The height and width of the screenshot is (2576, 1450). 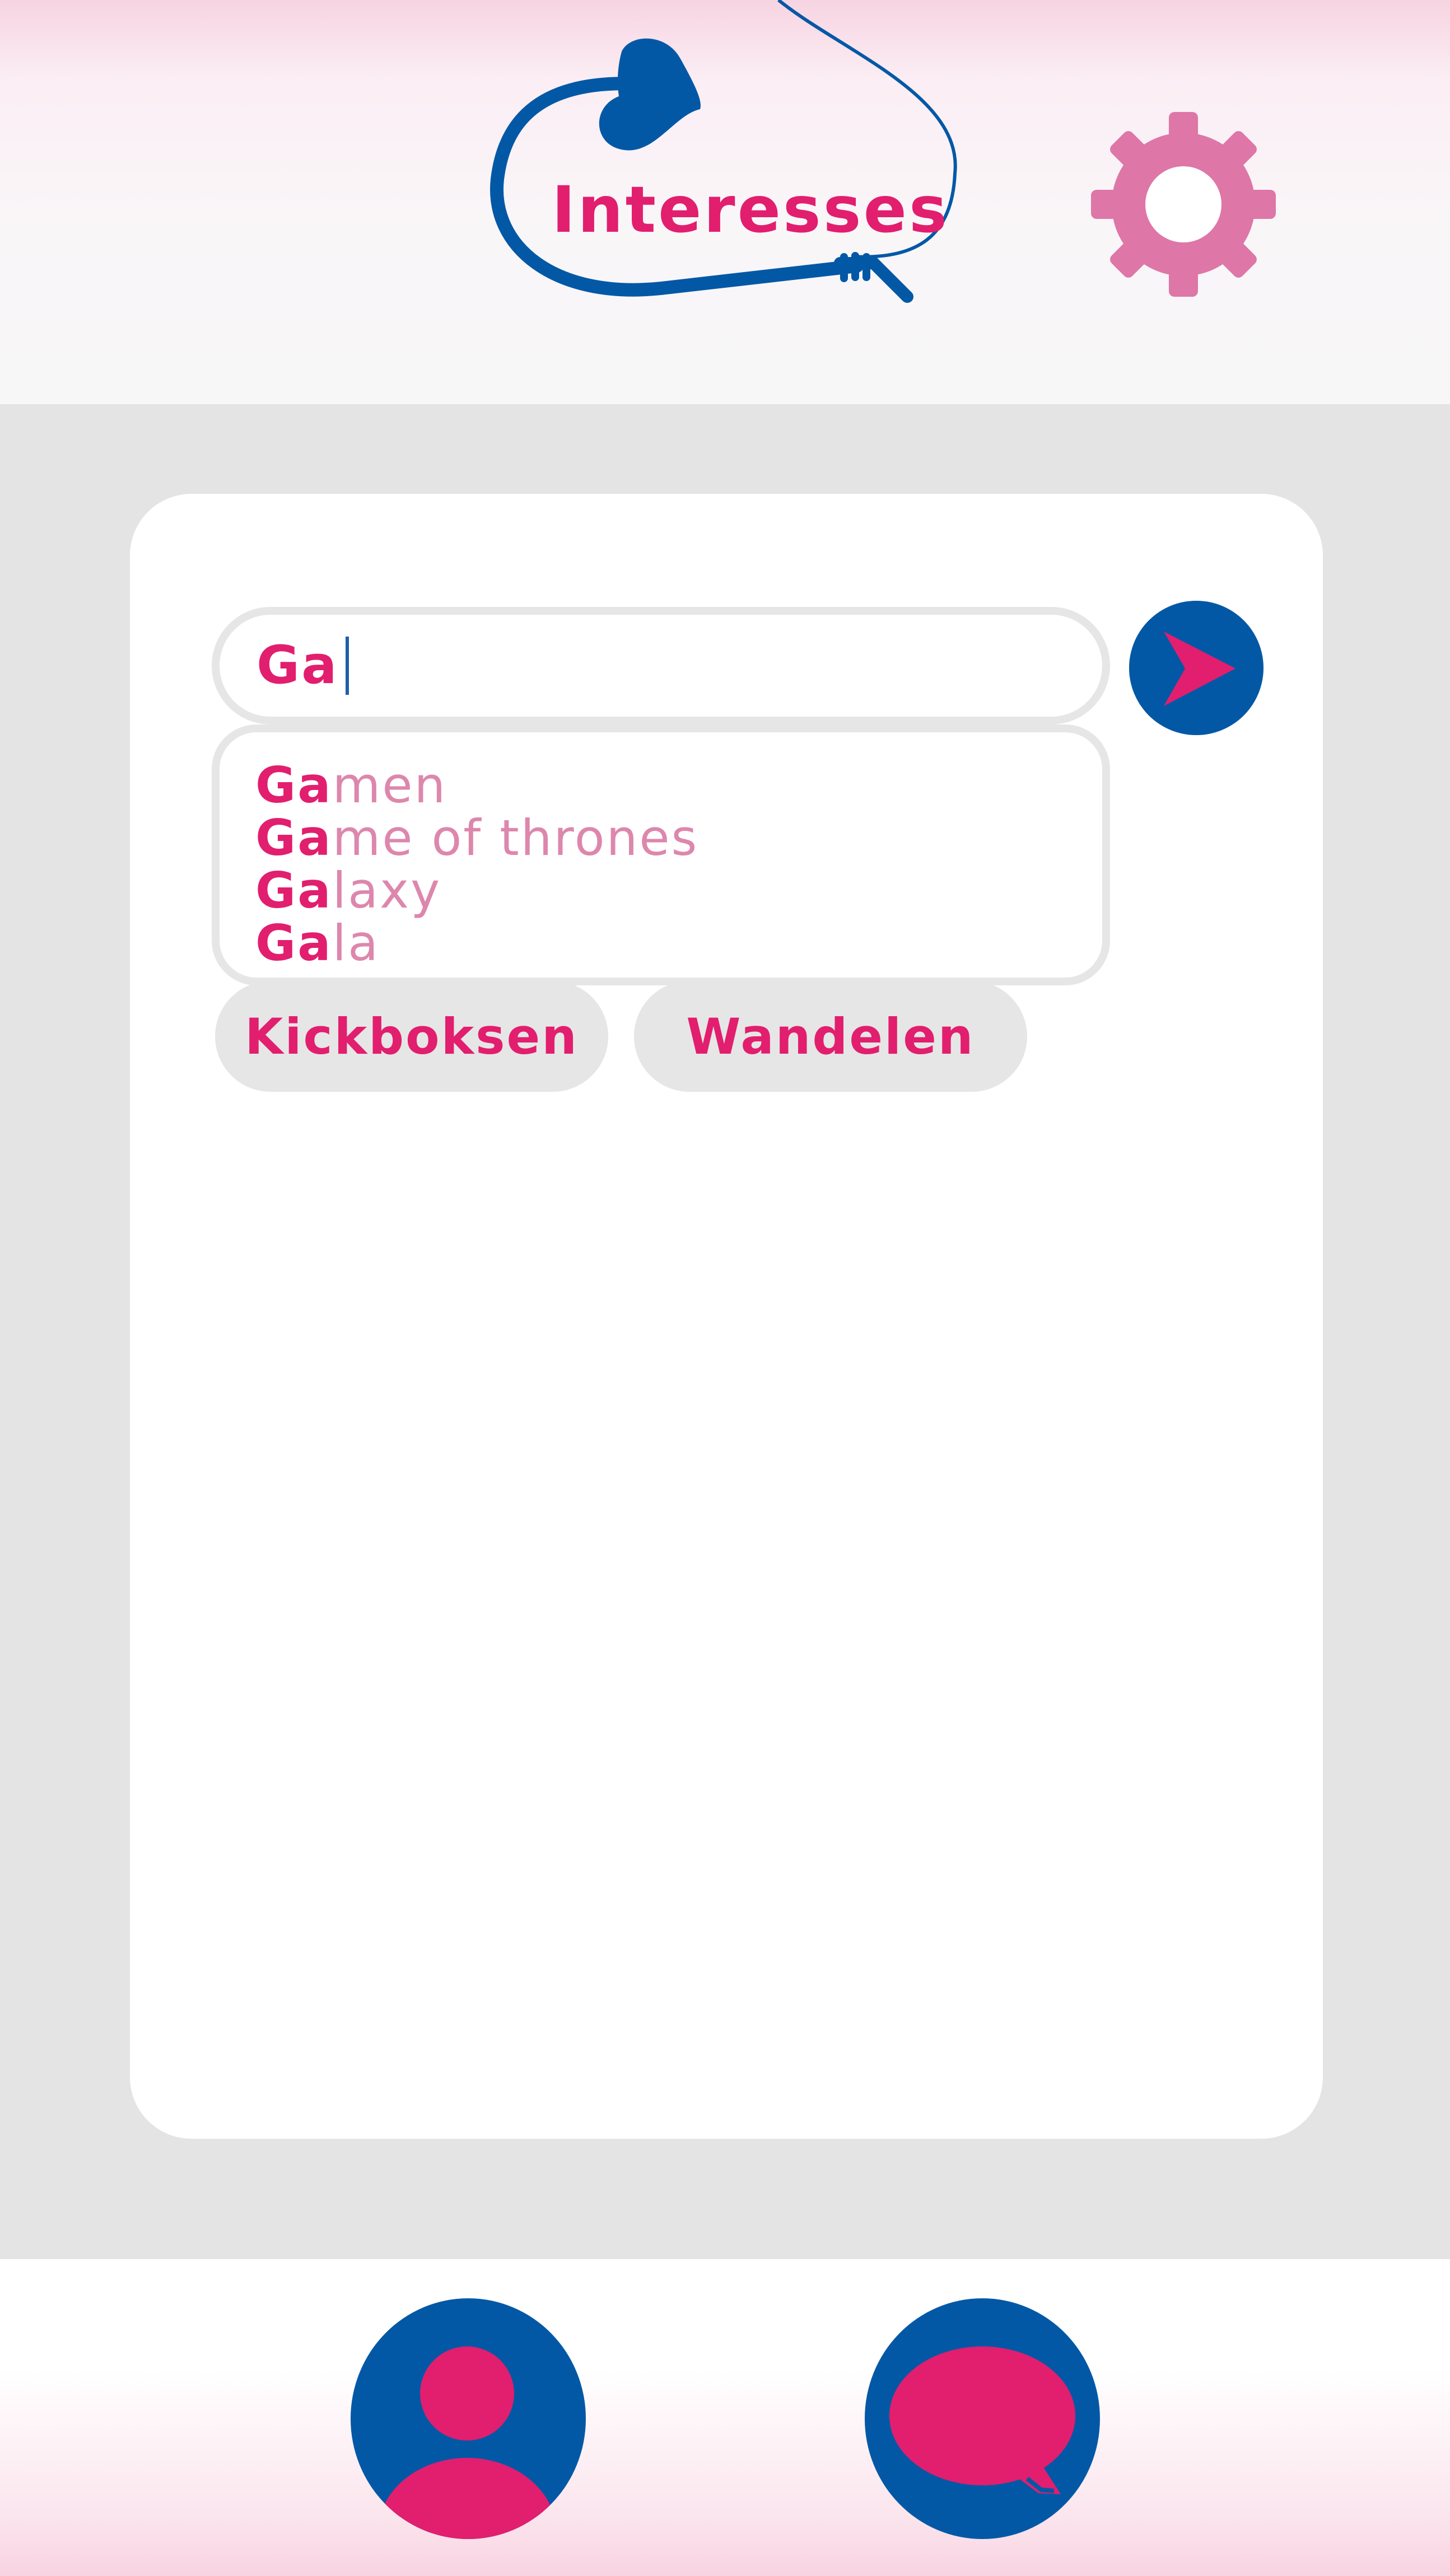 I want to click on send-button, so click(x=1196, y=668).